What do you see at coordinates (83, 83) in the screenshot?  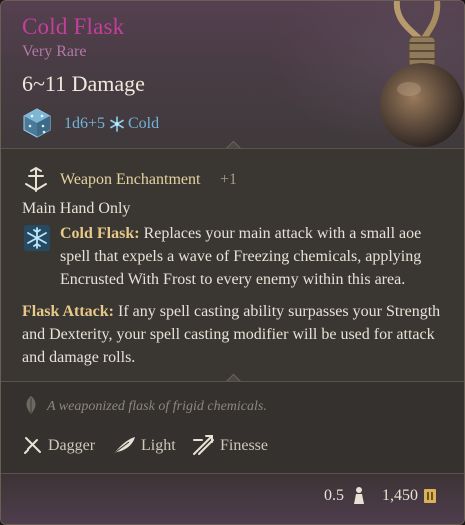 I see `item-damage: 6~11 Damage` at bounding box center [83, 83].